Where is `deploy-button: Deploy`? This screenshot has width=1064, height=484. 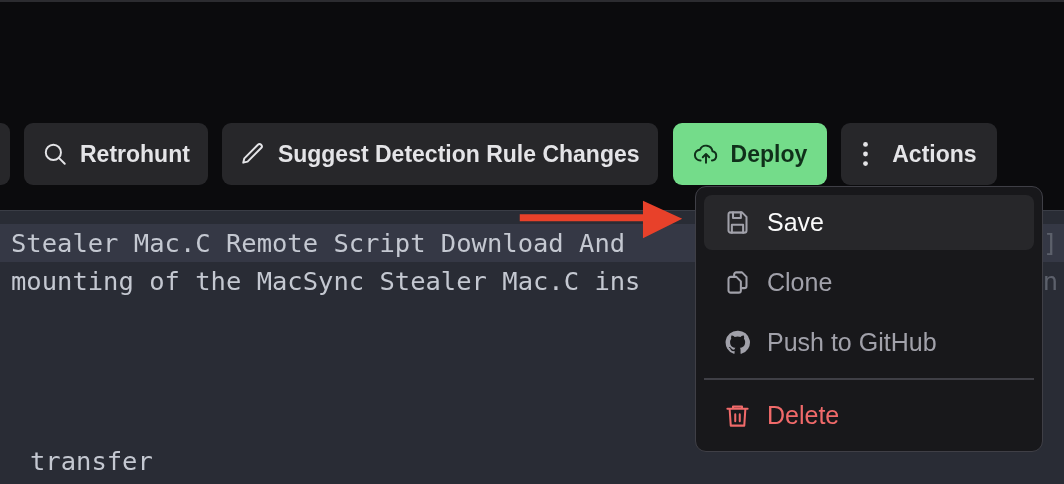
deploy-button: Deploy is located at coordinates (750, 154).